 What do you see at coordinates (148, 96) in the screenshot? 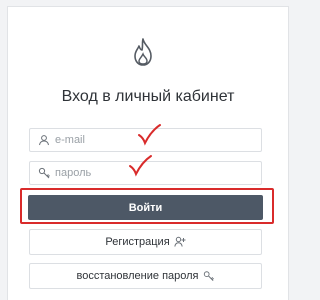
I see `page-title: Вход в личный кабинет` at bounding box center [148, 96].